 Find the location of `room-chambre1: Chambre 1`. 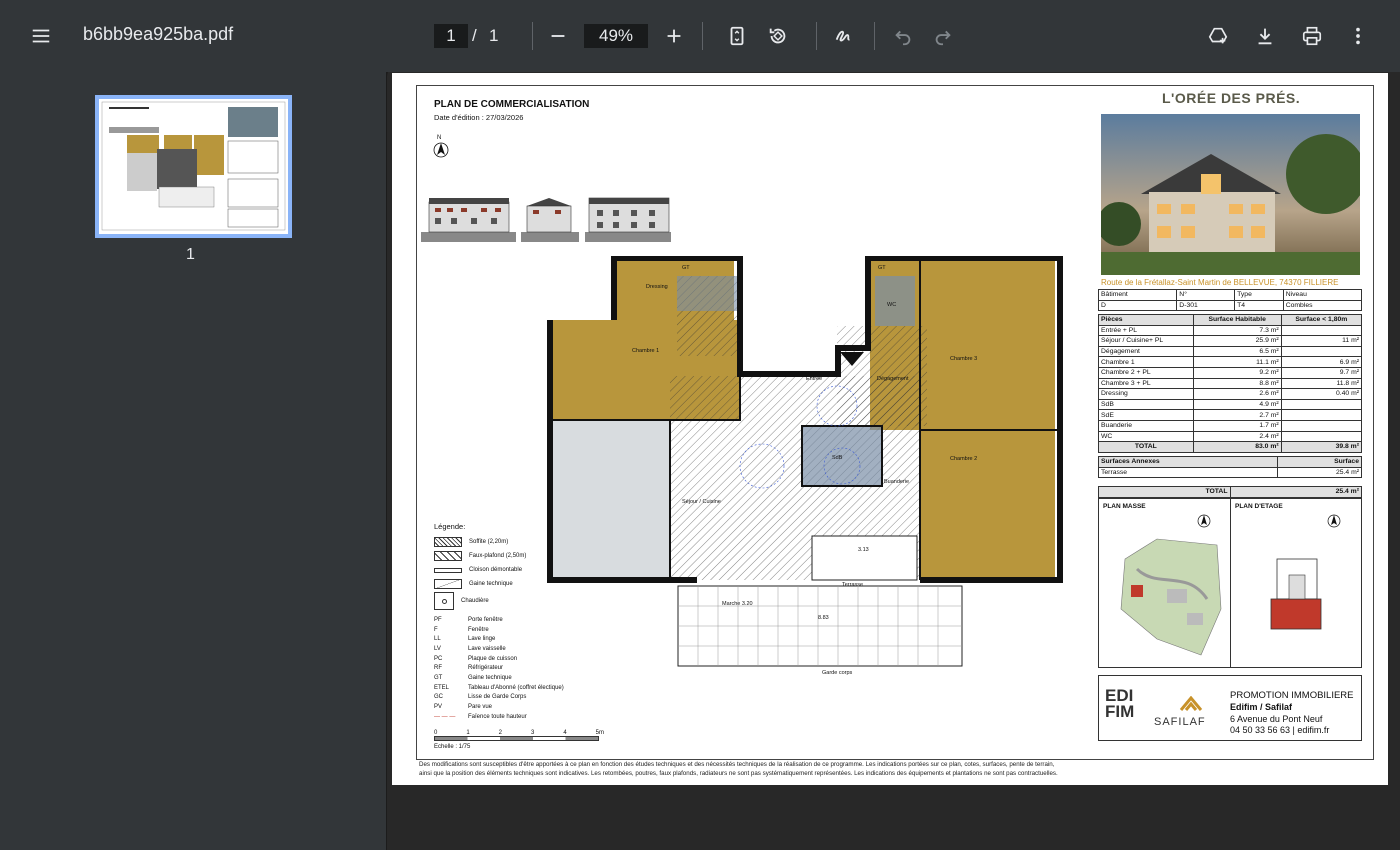

room-chambre1: Chambre 1 is located at coordinates (645, 351).